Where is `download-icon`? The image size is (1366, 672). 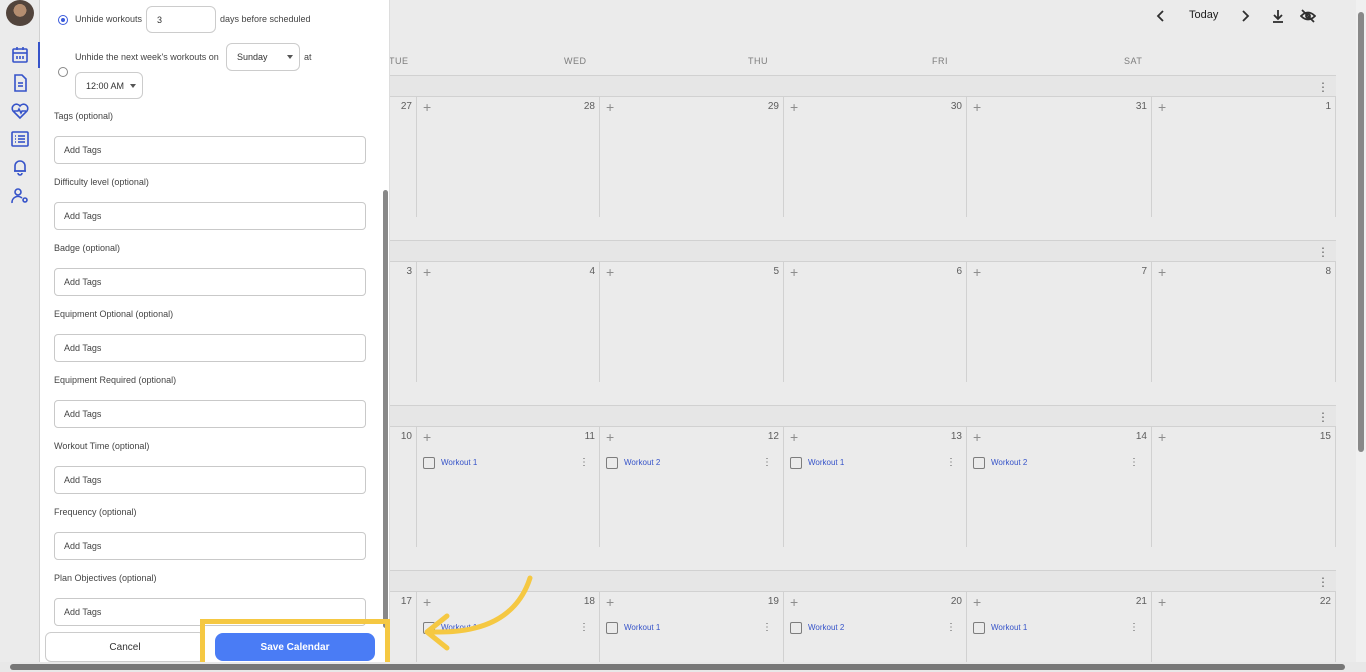
download-icon is located at coordinates (1278, 16).